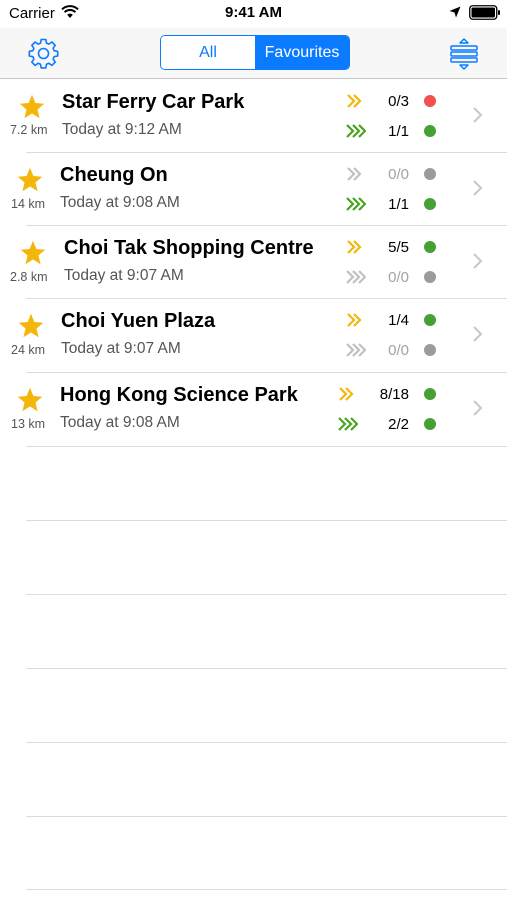 The height and width of the screenshot is (900, 507). What do you see at coordinates (464, 54) in the screenshot?
I see `sort-layers-icon` at bounding box center [464, 54].